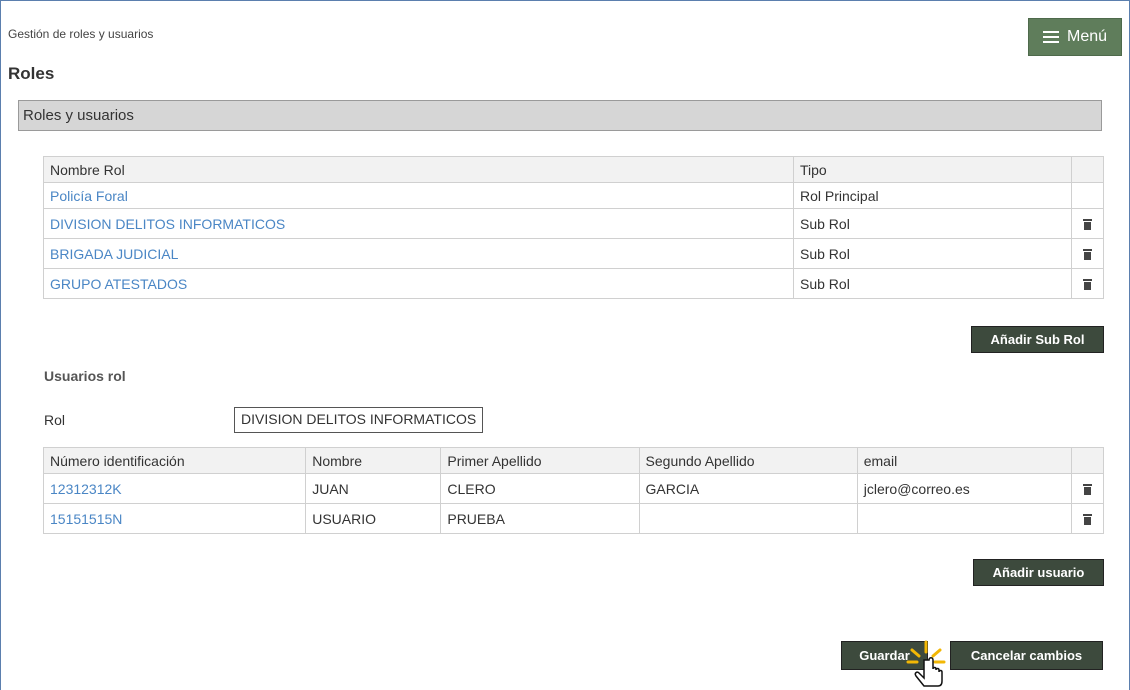 The width and height of the screenshot is (1130, 690). What do you see at coordinates (373, 488) in the screenshot?
I see `user-nombre: JUAN` at bounding box center [373, 488].